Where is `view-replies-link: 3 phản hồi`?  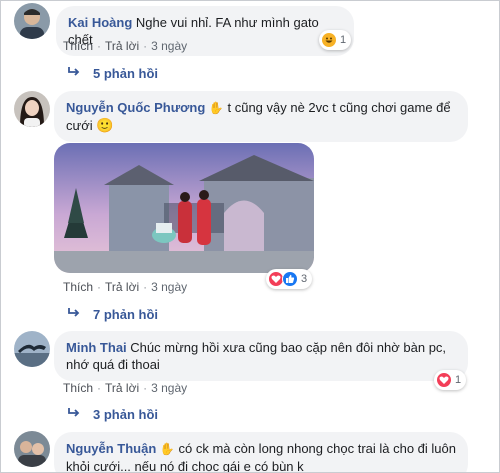 view-replies-link: 3 phản hồi is located at coordinates (112, 414).